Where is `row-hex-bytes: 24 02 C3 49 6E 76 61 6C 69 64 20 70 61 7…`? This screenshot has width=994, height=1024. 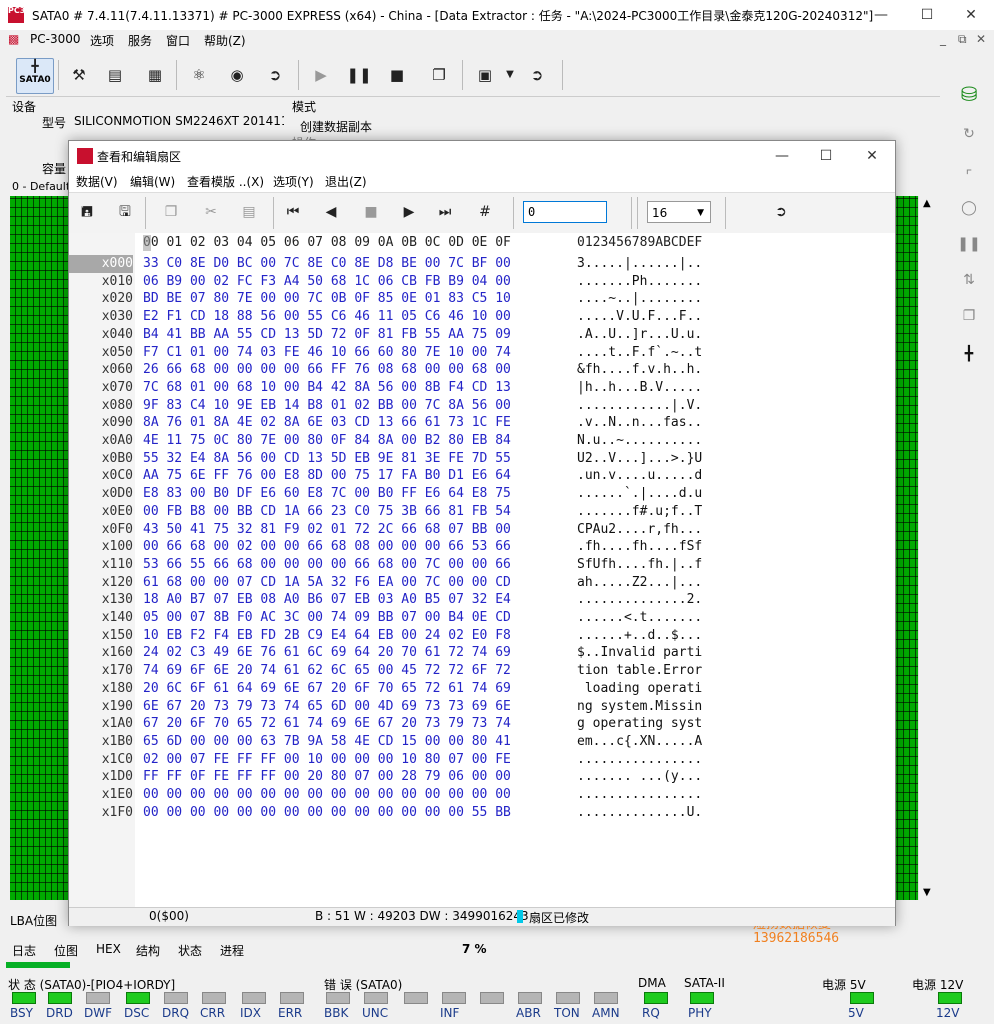
row-hex-bytes: 24 02 C3 49 6E 76 61 6C 69 64 20 70 61 7… is located at coordinates (327, 653).